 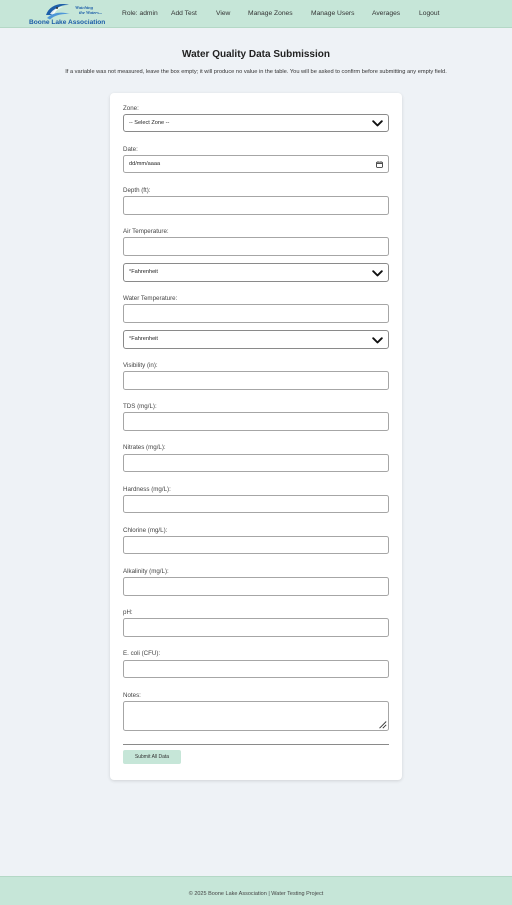 What do you see at coordinates (256, 313) in the screenshot?
I see `water-temperature-input` at bounding box center [256, 313].